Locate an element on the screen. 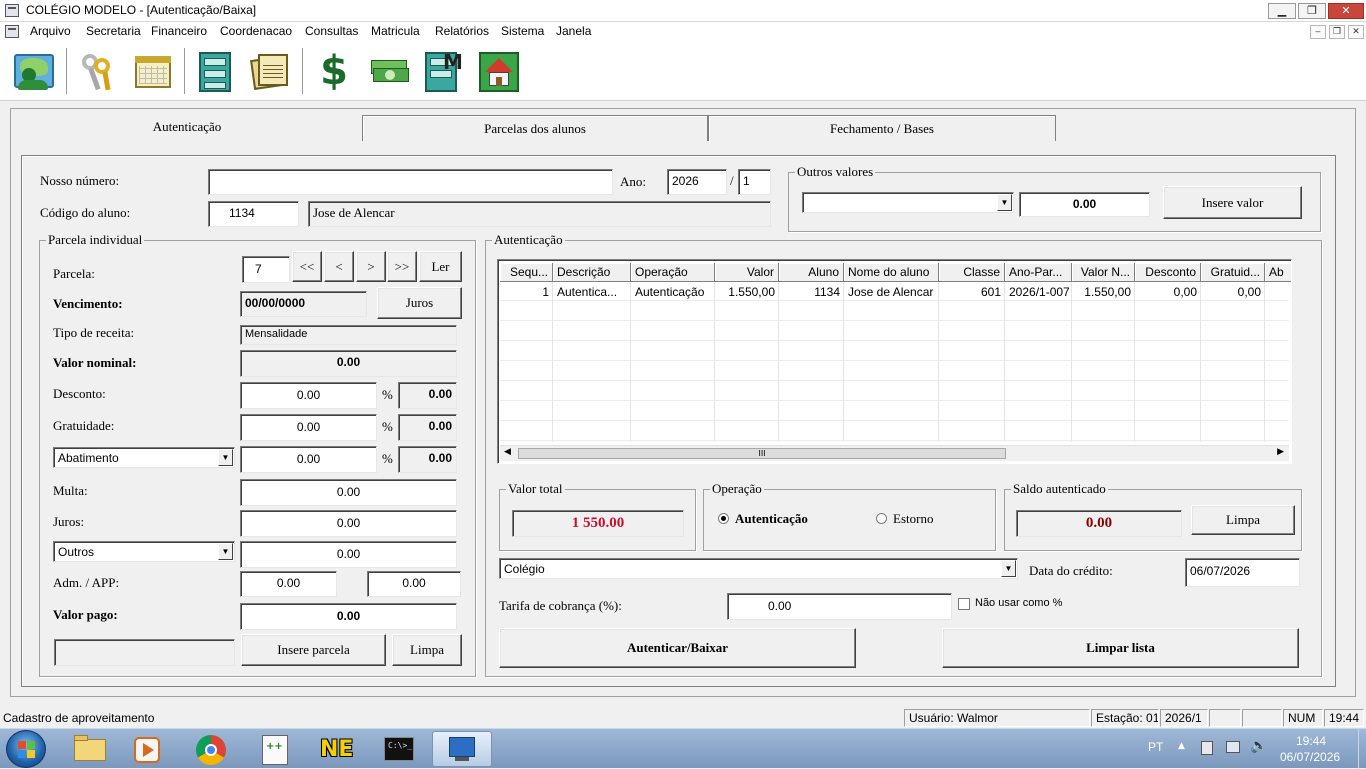  insere-parcela-button: Insere parcela is located at coordinates (313, 650).